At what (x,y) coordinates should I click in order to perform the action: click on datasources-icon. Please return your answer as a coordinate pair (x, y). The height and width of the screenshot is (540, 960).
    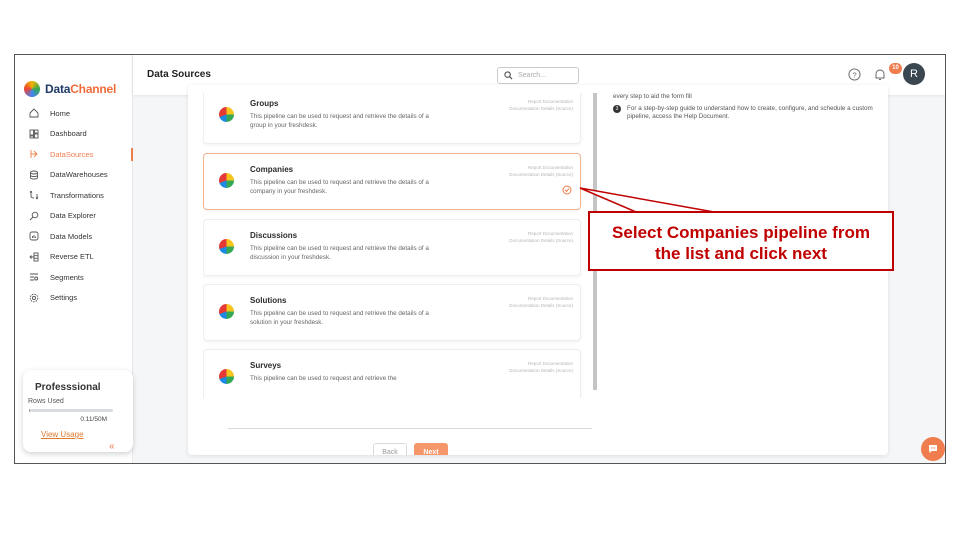
    Looking at the image, I should click on (34, 154).